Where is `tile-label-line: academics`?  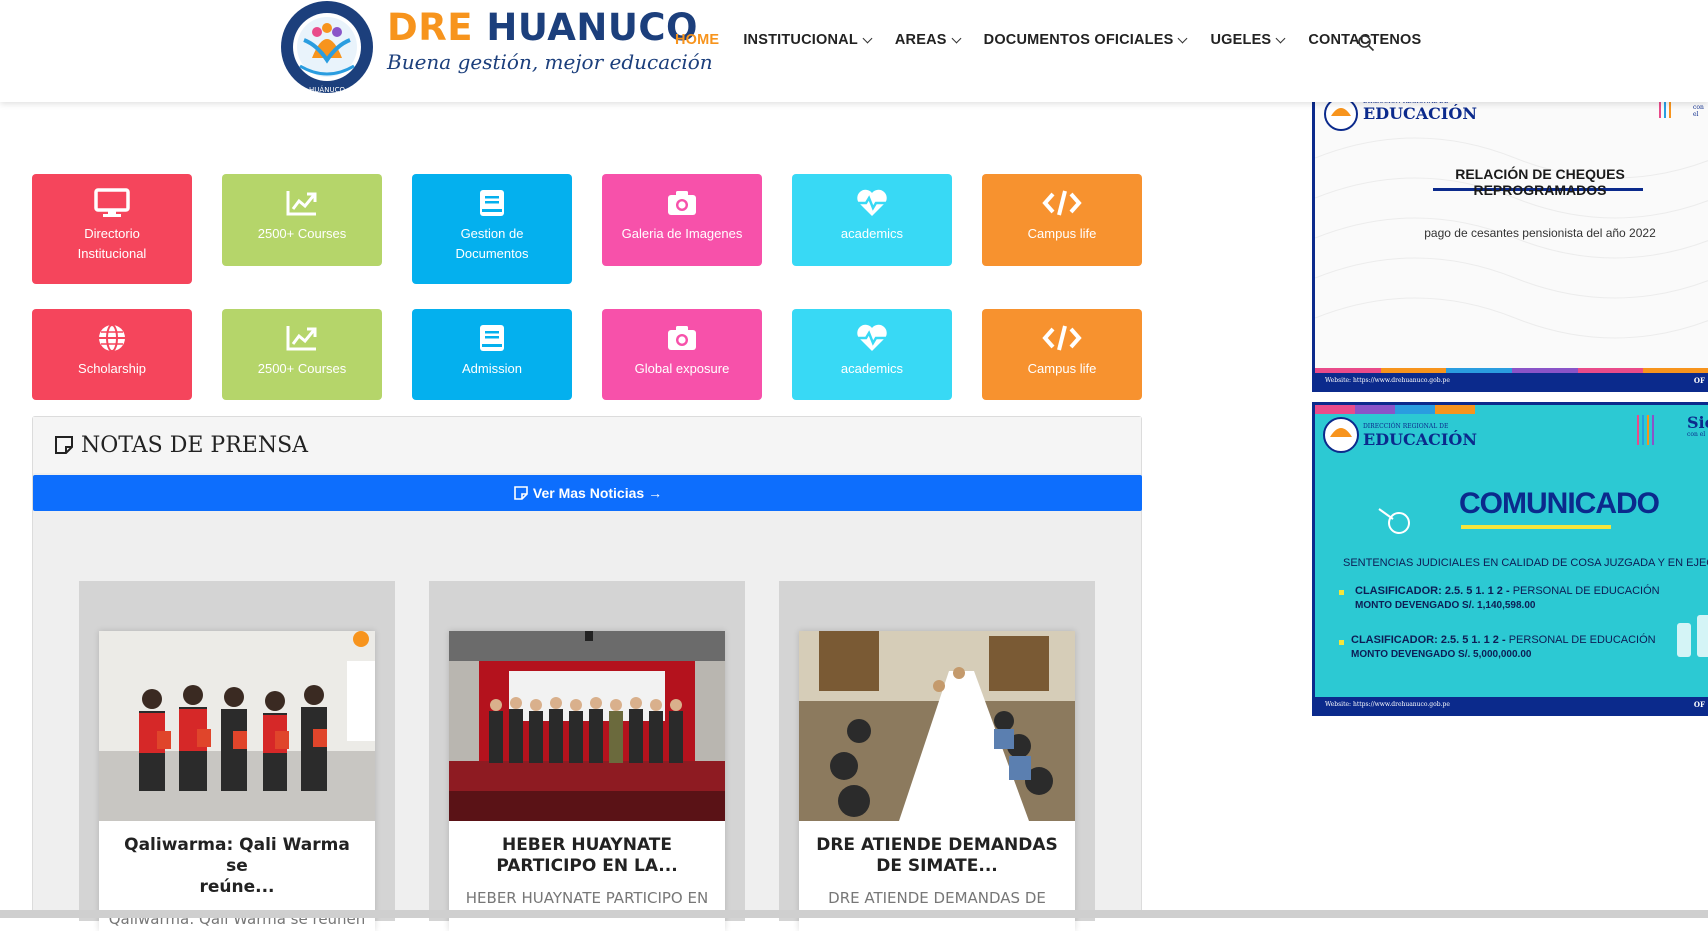 tile-label-line: academics is located at coordinates (872, 368).